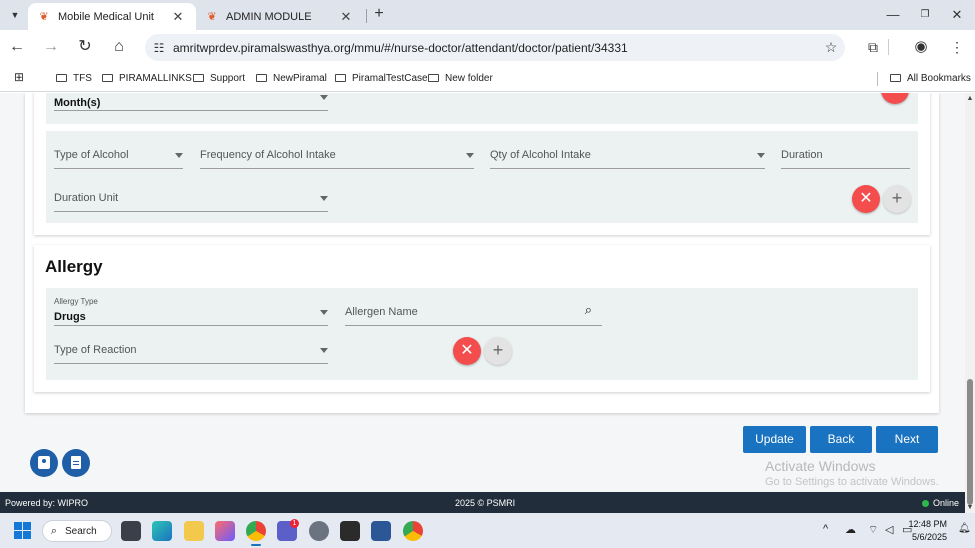 The height and width of the screenshot is (548, 975). Describe the element at coordinates (970, 98) in the screenshot. I see `scroll-up-icon: ▲` at that location.